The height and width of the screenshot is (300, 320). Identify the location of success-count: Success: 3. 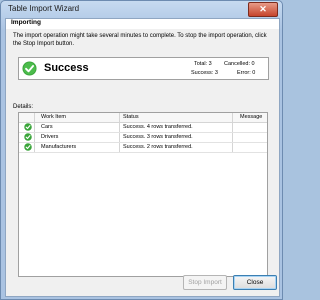
(204, 73).